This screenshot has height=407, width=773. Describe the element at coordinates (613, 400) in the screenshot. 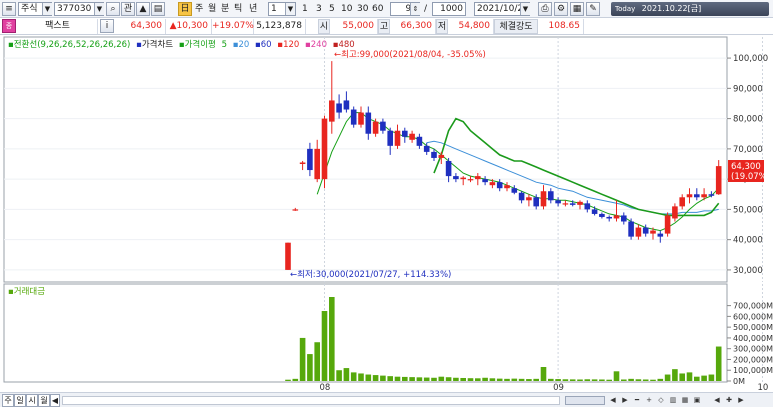

I see `scroll-left-icon: ◀` at that location.